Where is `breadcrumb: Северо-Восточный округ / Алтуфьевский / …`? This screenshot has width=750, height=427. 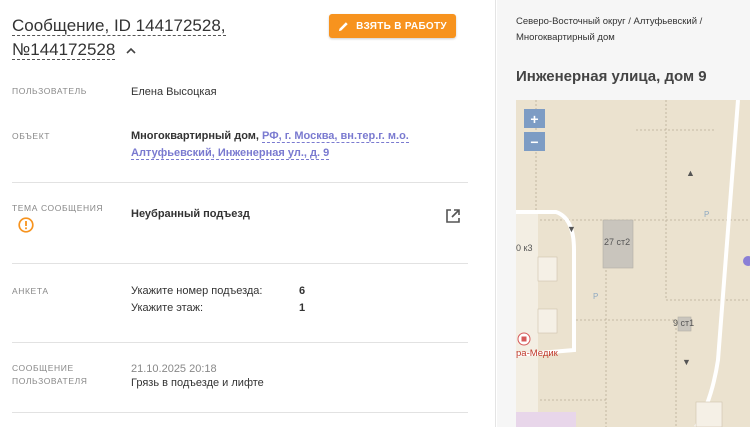 breadcrumb: Северо-Восточный округ / Алтуфьевский / … is located at coordinates (631, 30).